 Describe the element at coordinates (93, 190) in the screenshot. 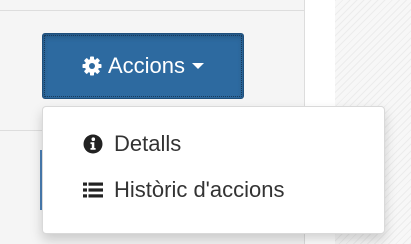

I see `list-icon` at that location.